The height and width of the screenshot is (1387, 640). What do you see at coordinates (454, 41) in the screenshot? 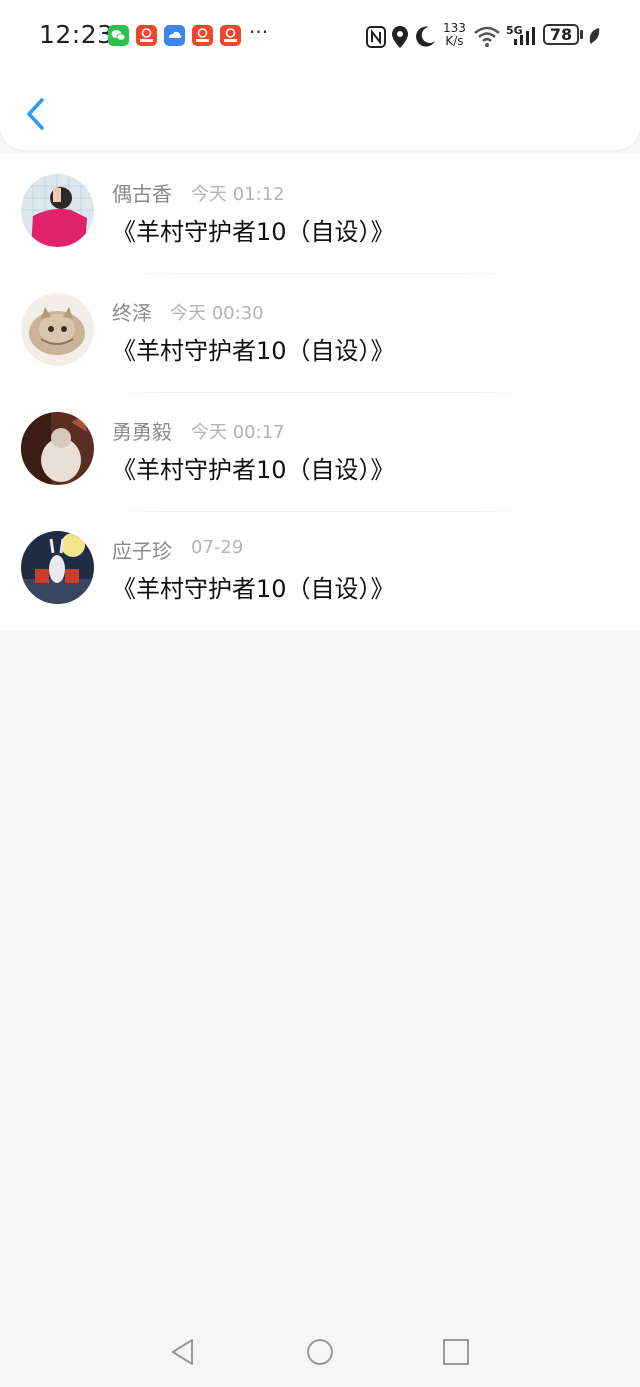
I see `network-speed-unit: K/s` at bounding box center [454, 41].